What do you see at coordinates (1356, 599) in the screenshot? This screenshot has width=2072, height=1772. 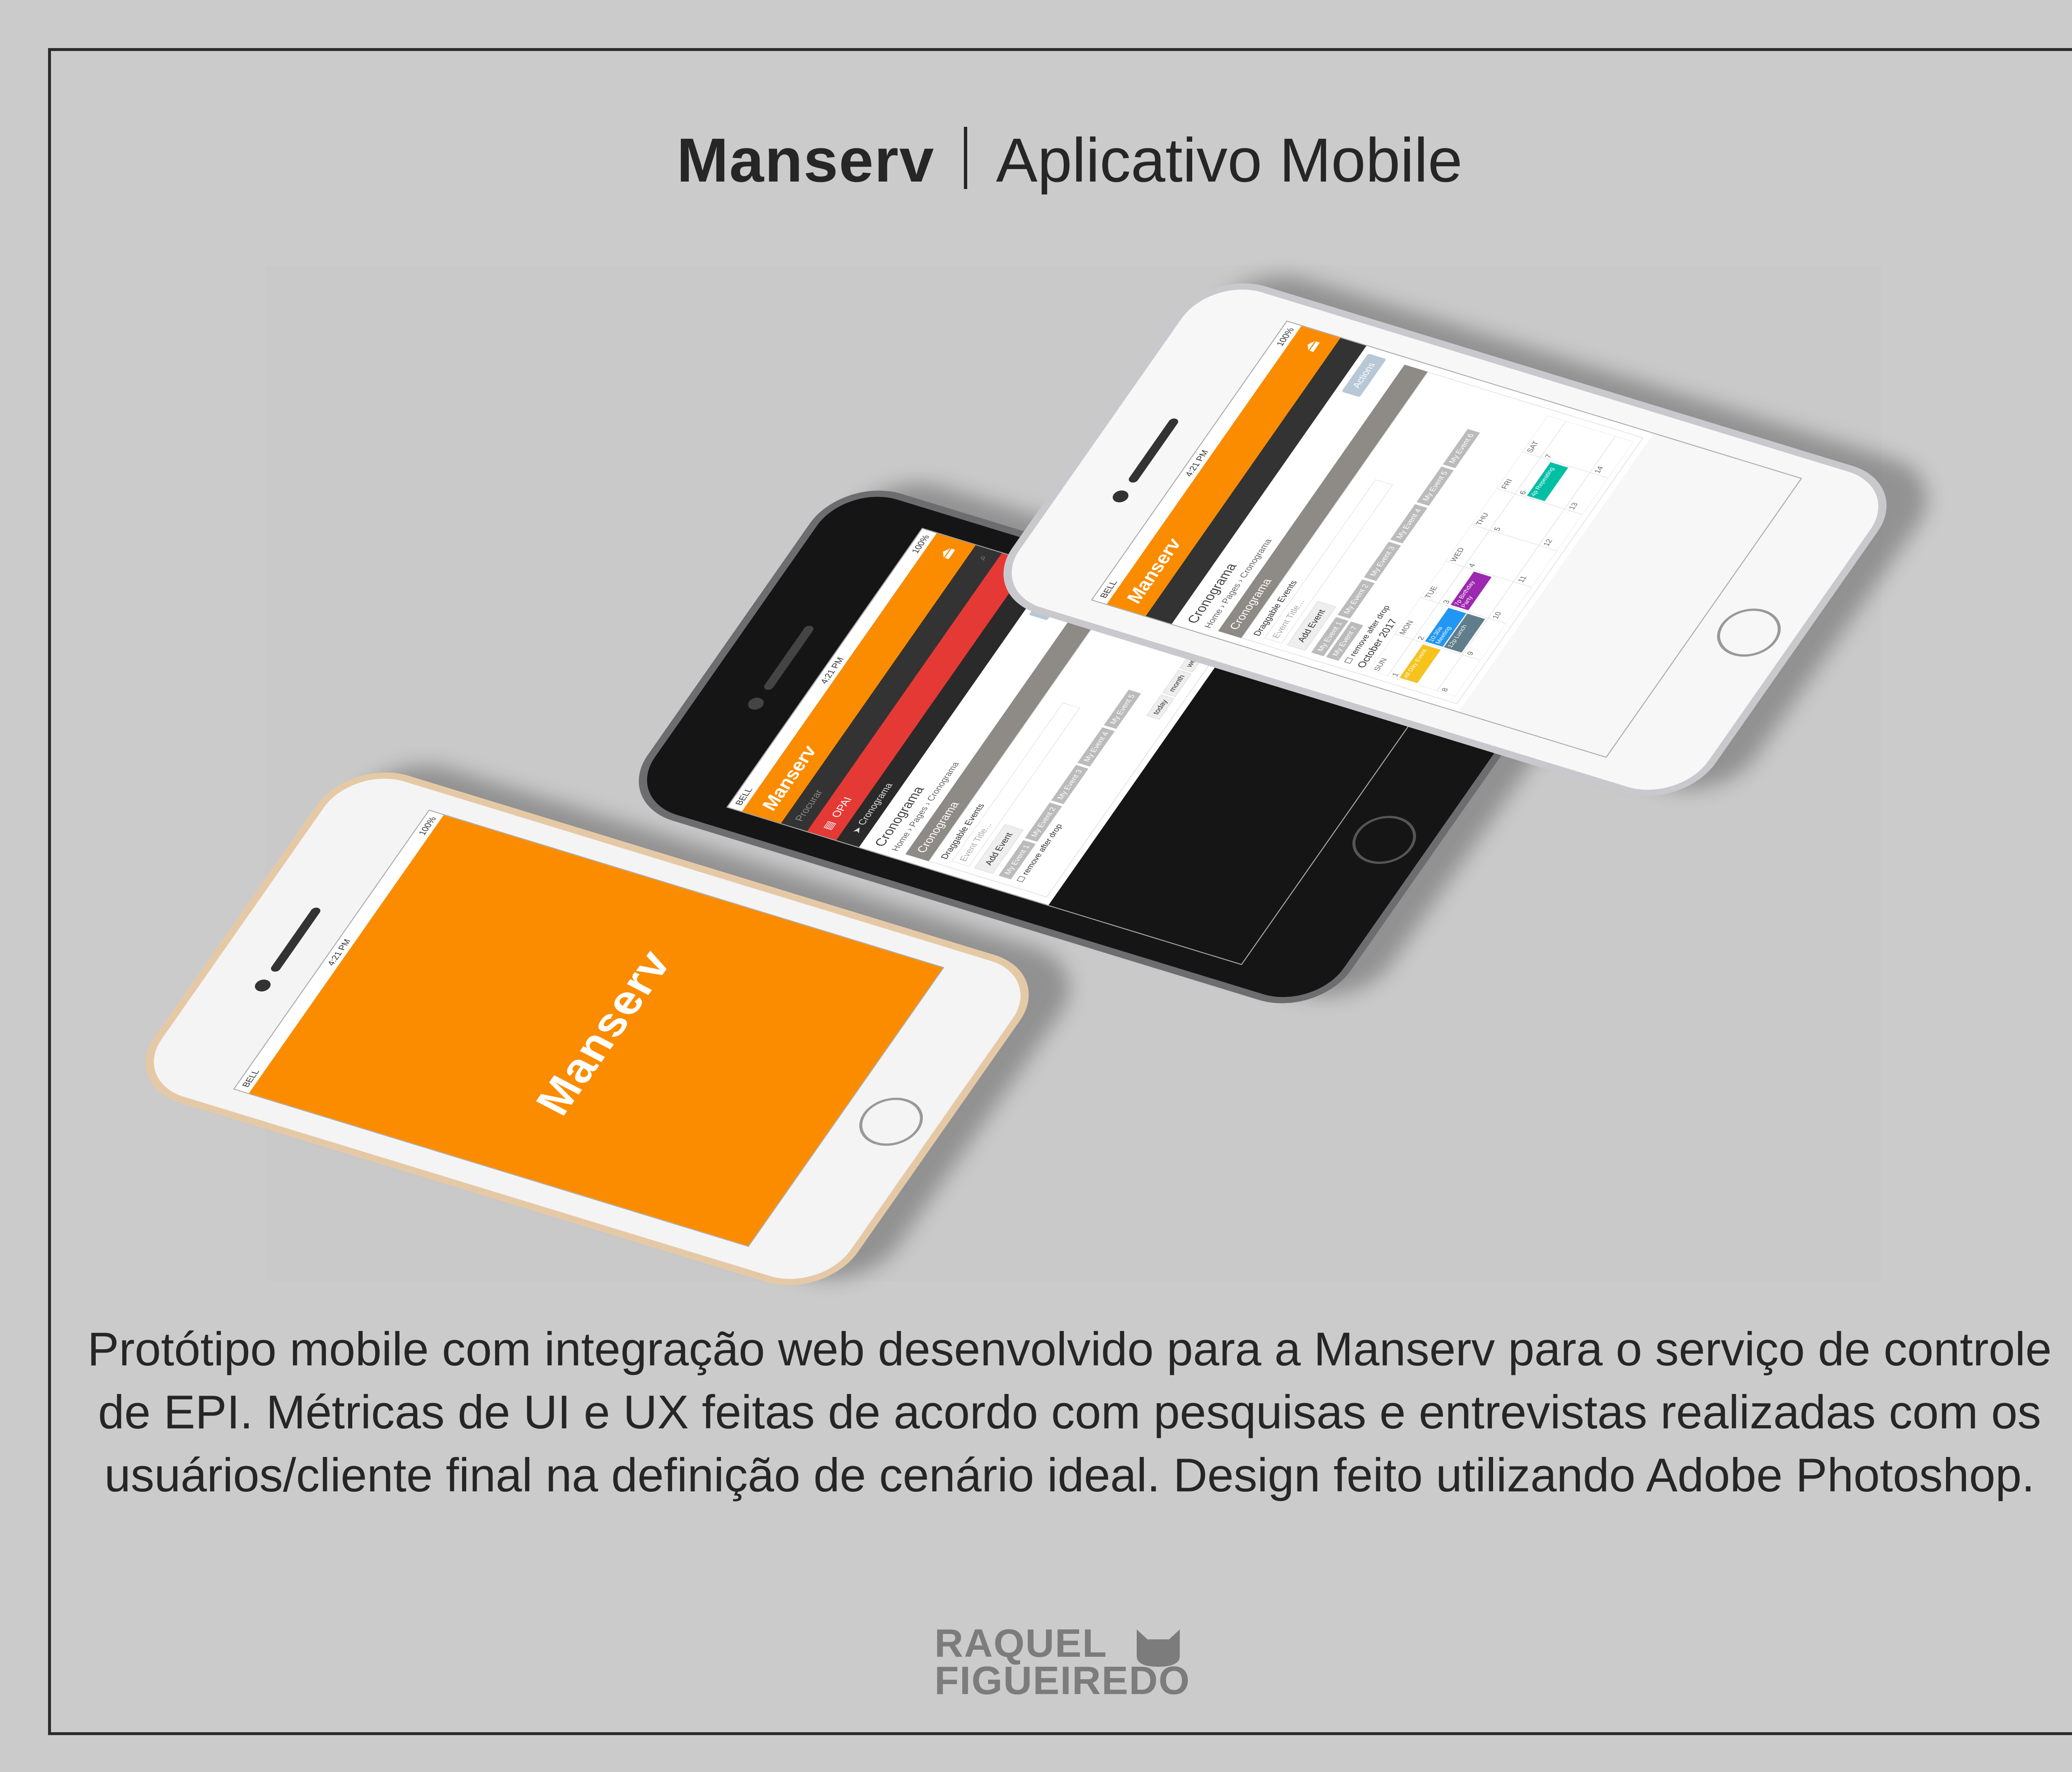 I see `event-chip: My Event 2` at bounding box center [1356, 599].